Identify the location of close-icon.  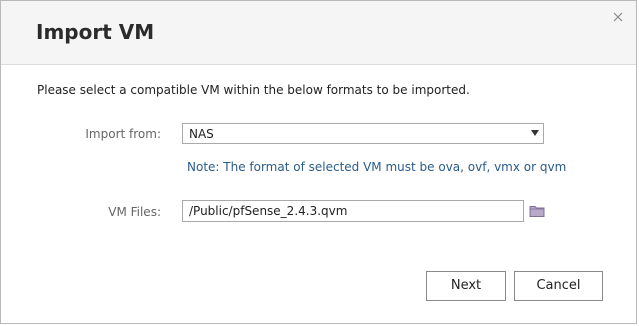
(618, 17).